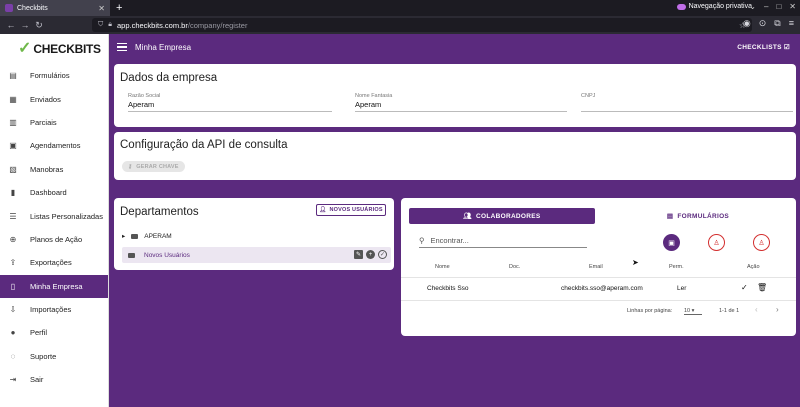 The height and width of the screenshot is (407, 800). What do you see at coordinates (54, 122) in the screenshot?
I see `sidebar-item-parciais: ▥ Parciais` at bounding box center [54, 122].